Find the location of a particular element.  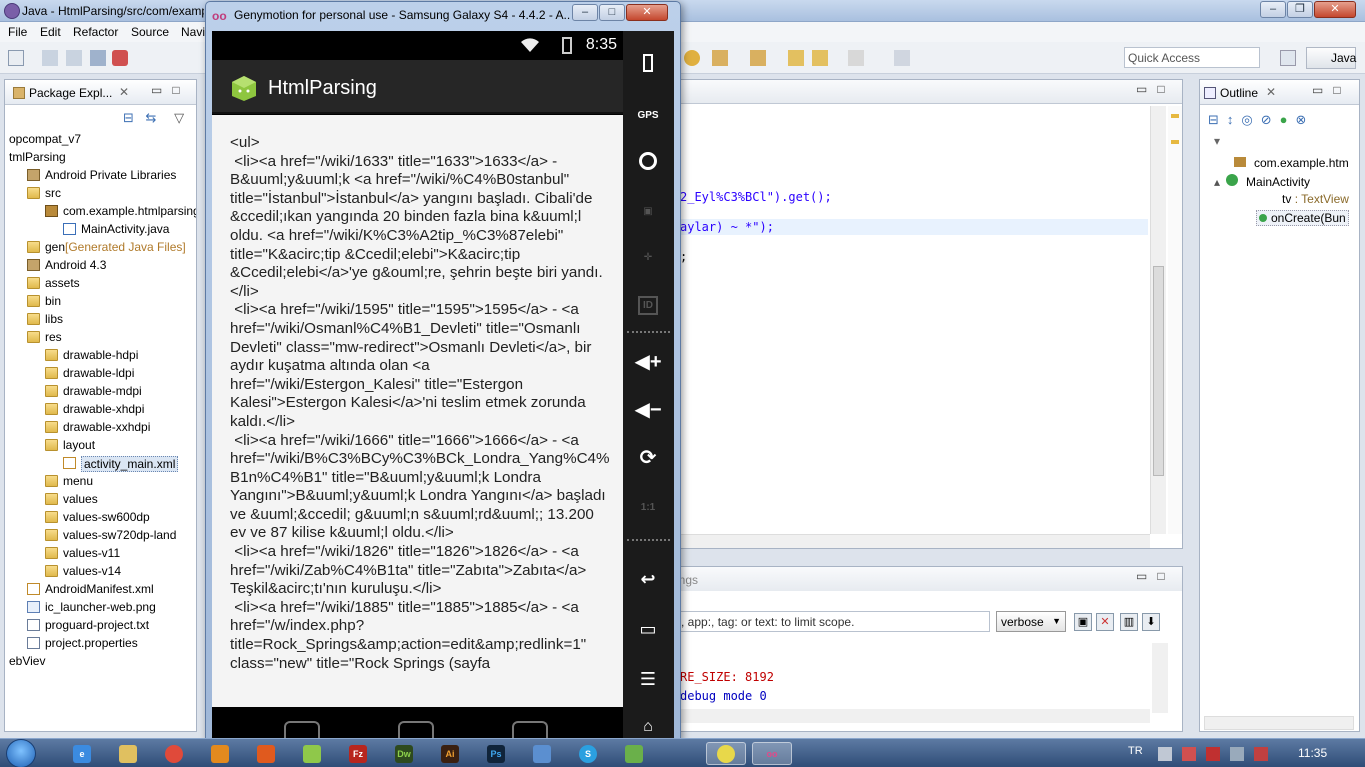

new-icon is located at coordinates (16, 58).